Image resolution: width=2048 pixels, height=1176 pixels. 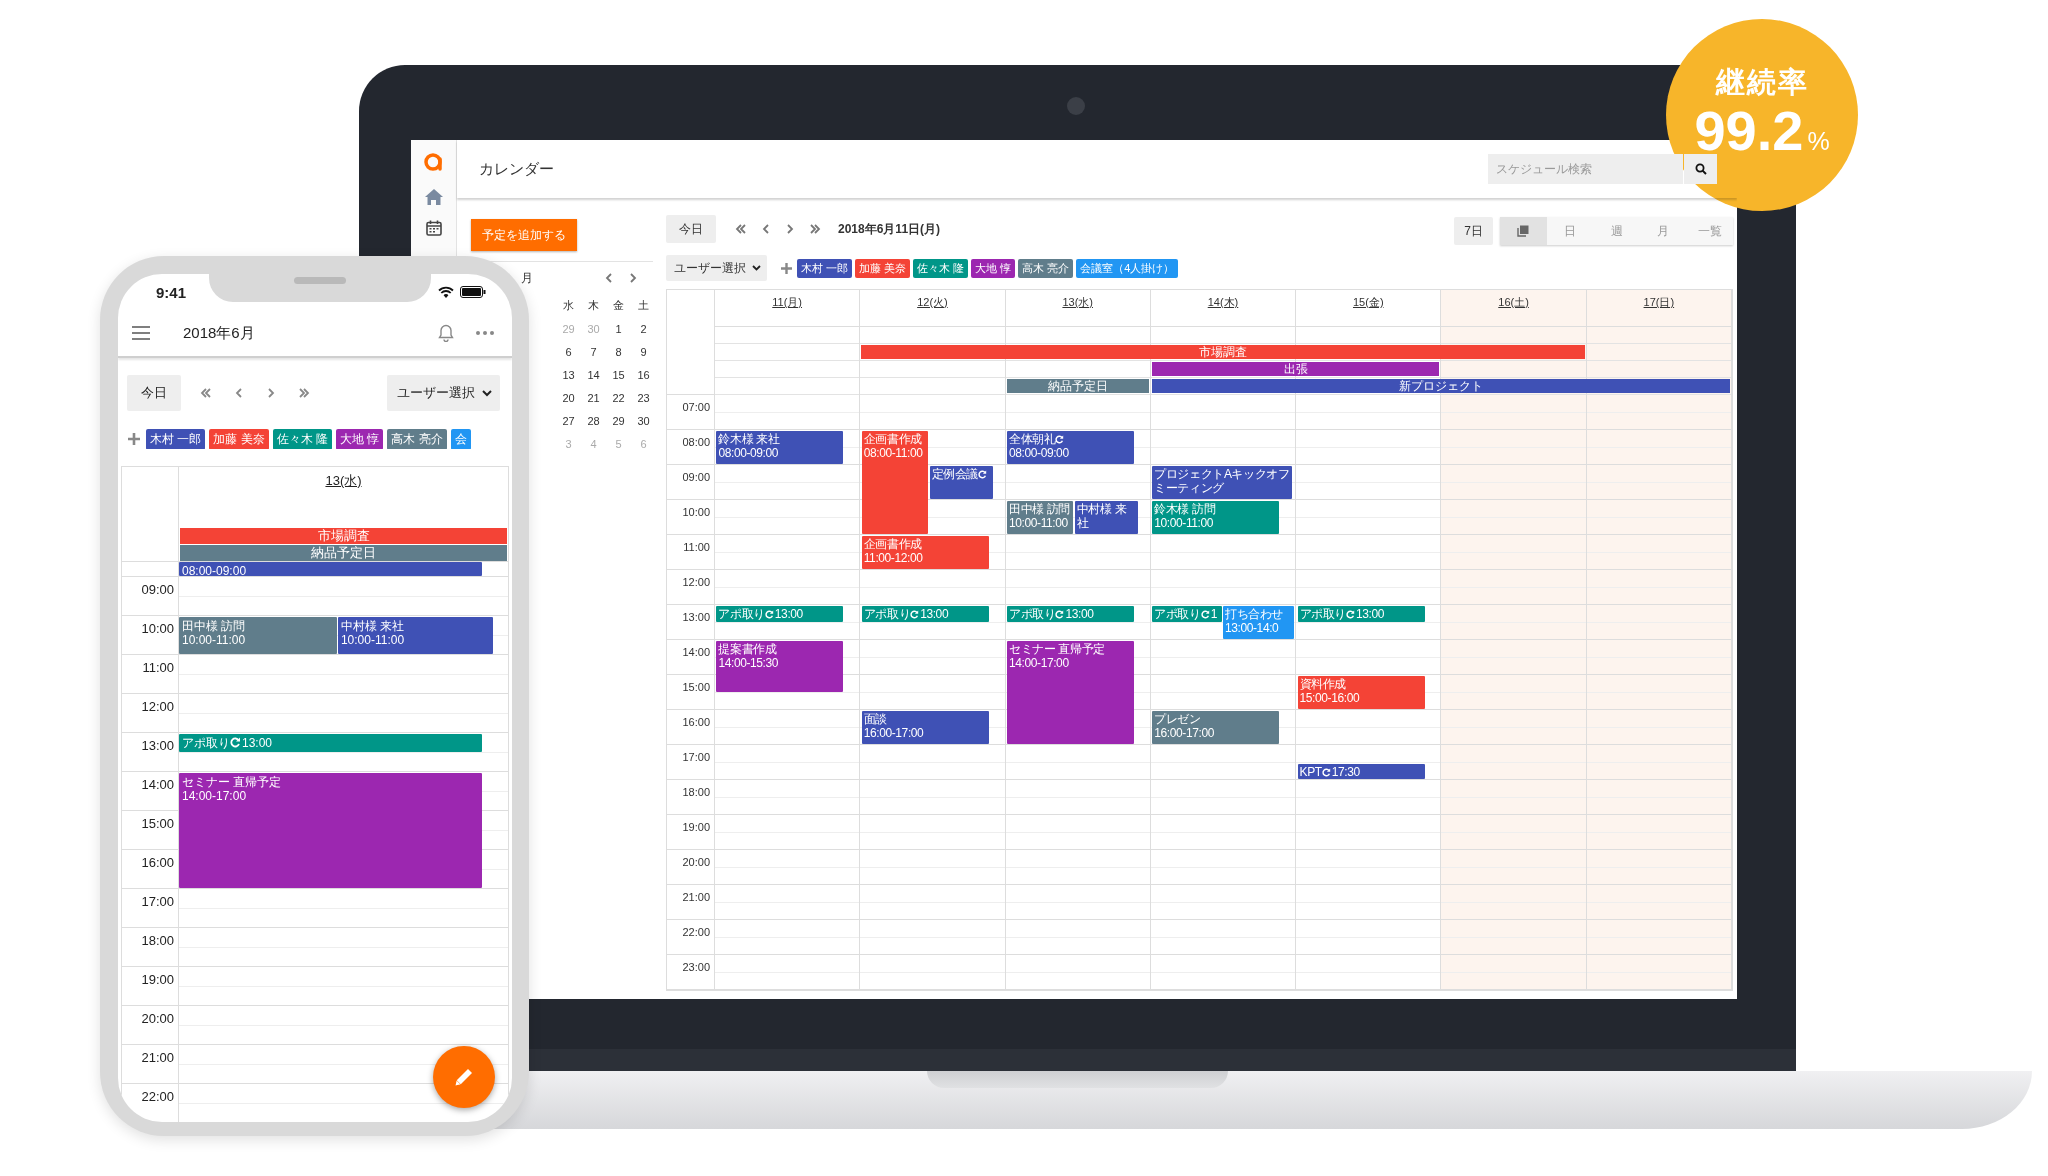 What do you see at coordinates (925, 552) in the screenshot?
I see `calendar-event: 企画書作成 11:00-12:00` at bounding box center [925, 552].